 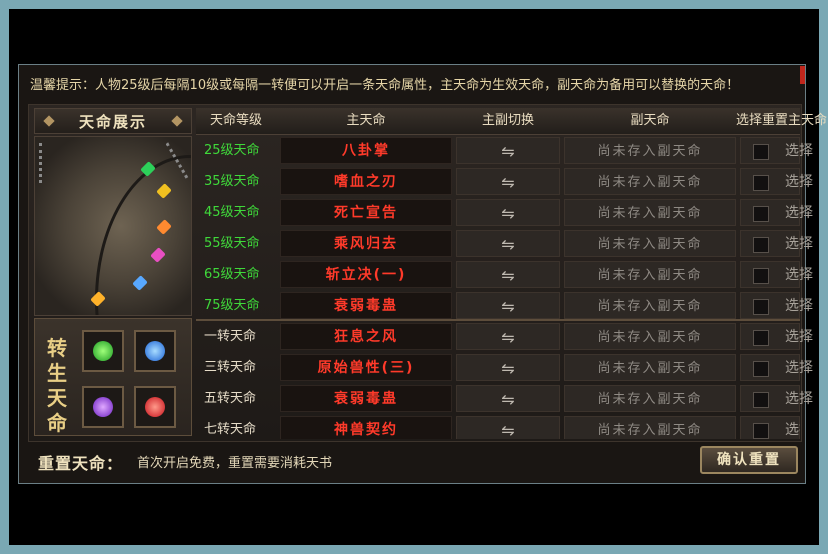 I want to click on section-divider, so click(x=498, y=320).